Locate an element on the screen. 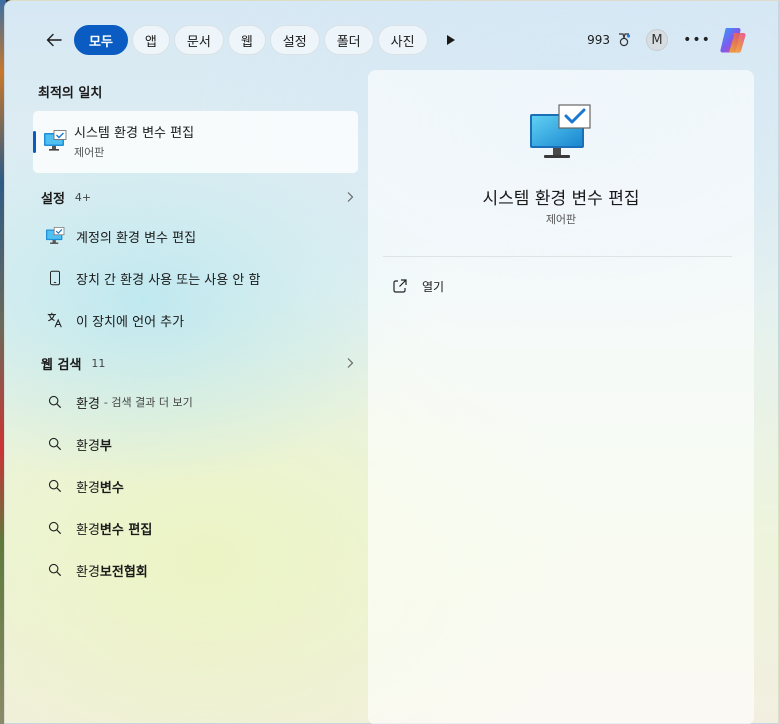  settings-group-header: 설정 4+ is located at coordinates (200, 197).